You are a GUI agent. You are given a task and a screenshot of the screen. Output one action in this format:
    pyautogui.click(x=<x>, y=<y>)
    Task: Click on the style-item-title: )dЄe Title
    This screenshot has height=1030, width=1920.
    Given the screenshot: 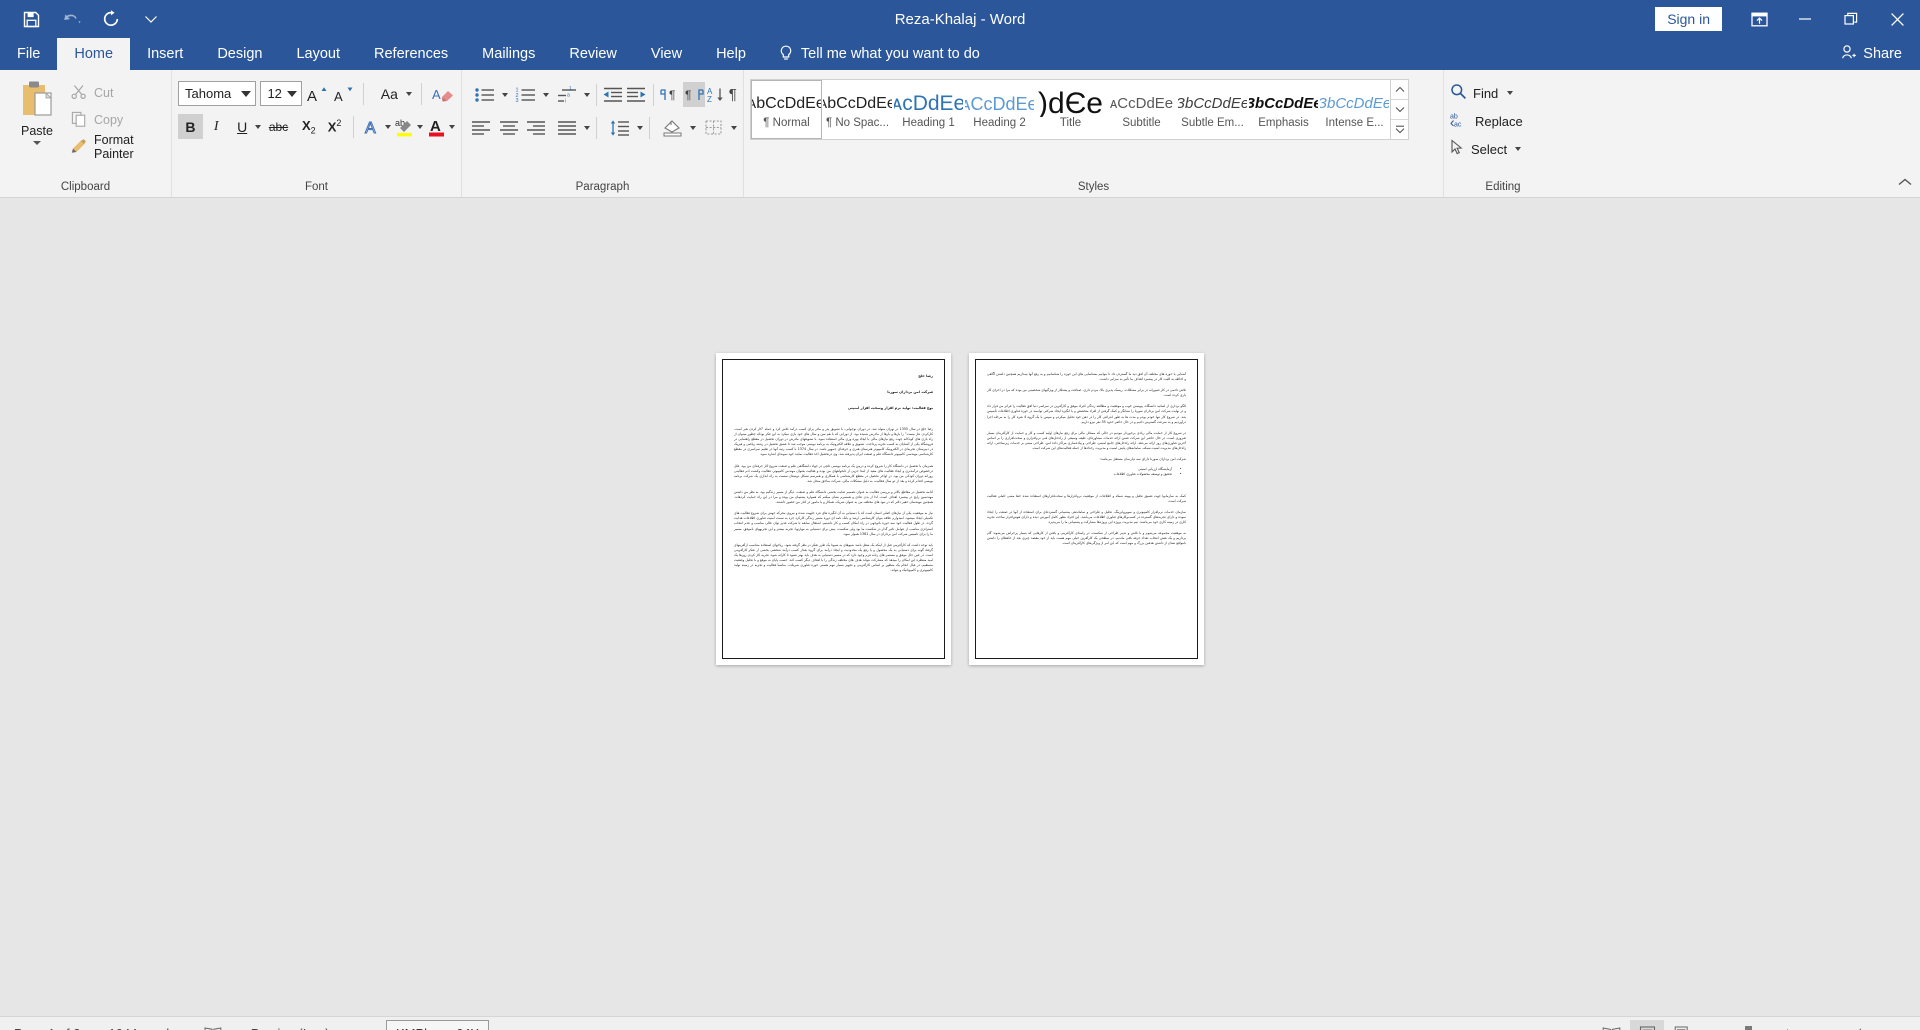 What is the action you would take?
    pyautogui.click(x=1070, y=109)
    